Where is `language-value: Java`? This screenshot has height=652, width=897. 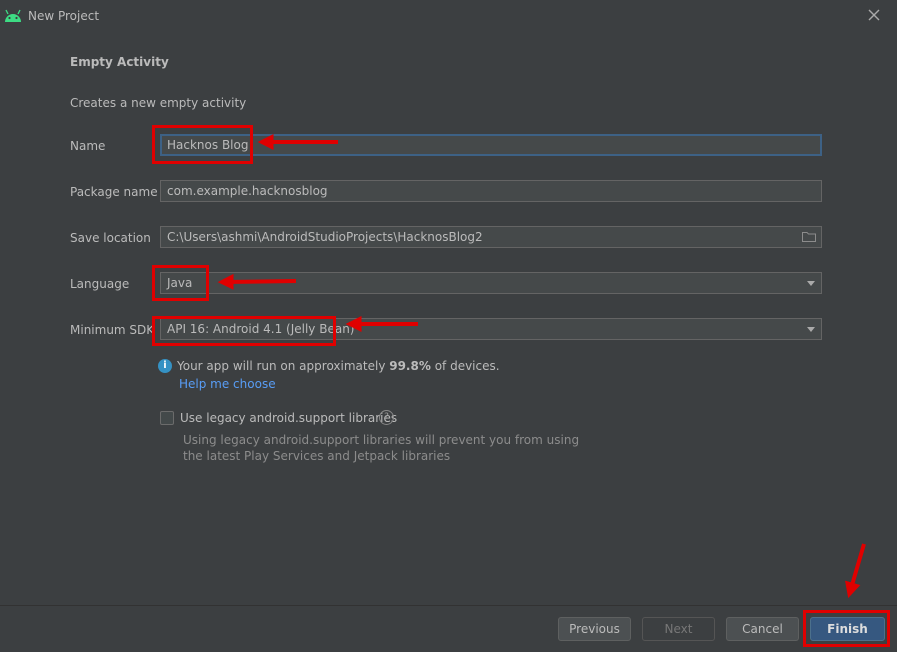 language-value: Java is located at coordinates (180, 283).